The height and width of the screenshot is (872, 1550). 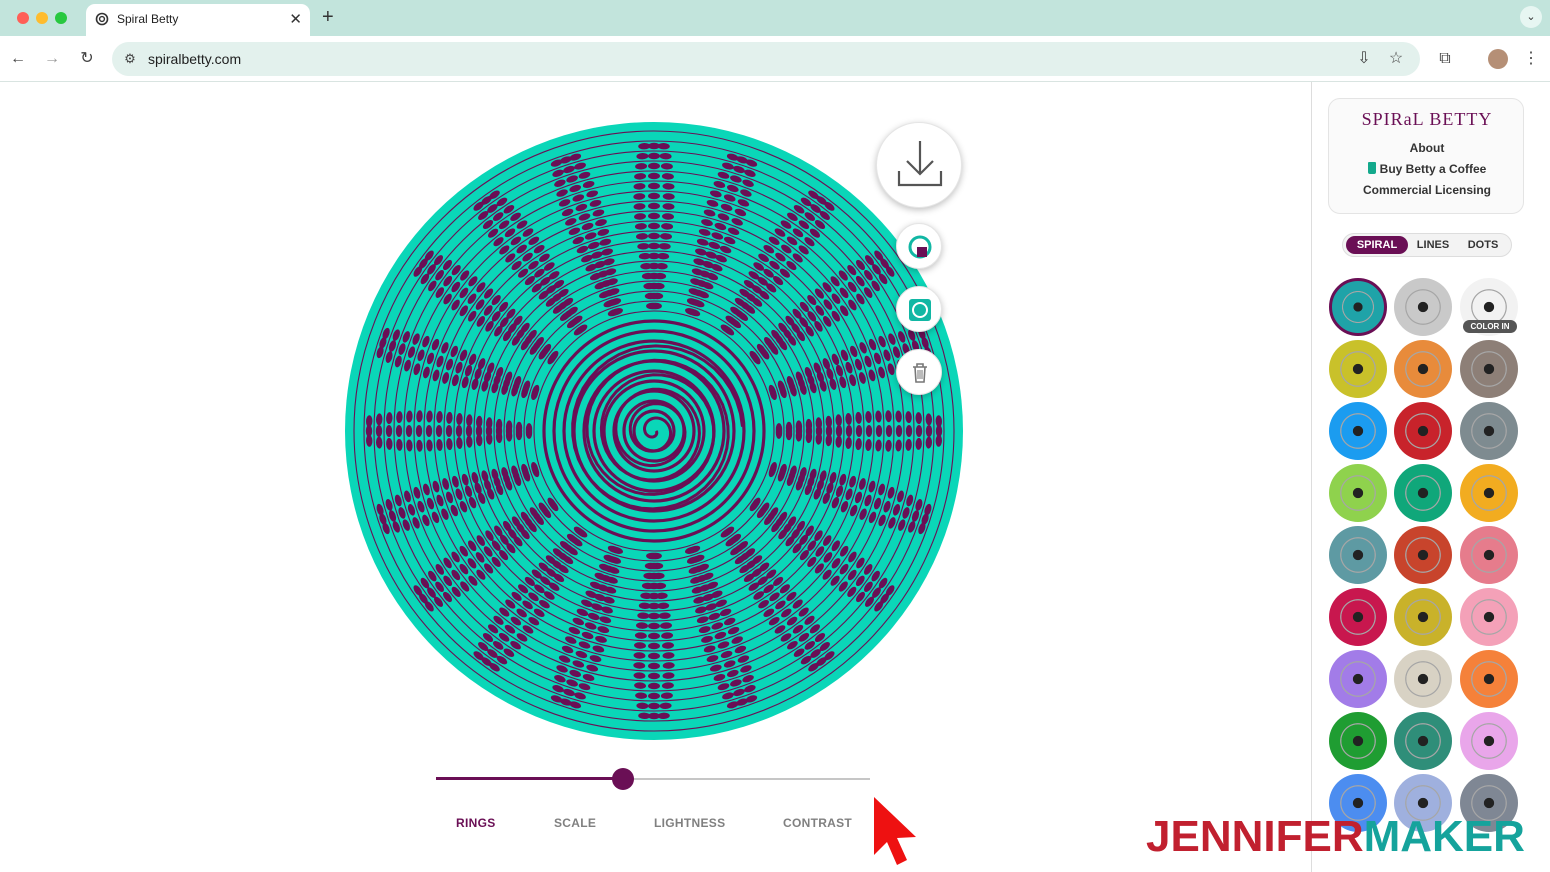 I want to click on site-settings-icon: ⚙, so click(x=130, y=59).